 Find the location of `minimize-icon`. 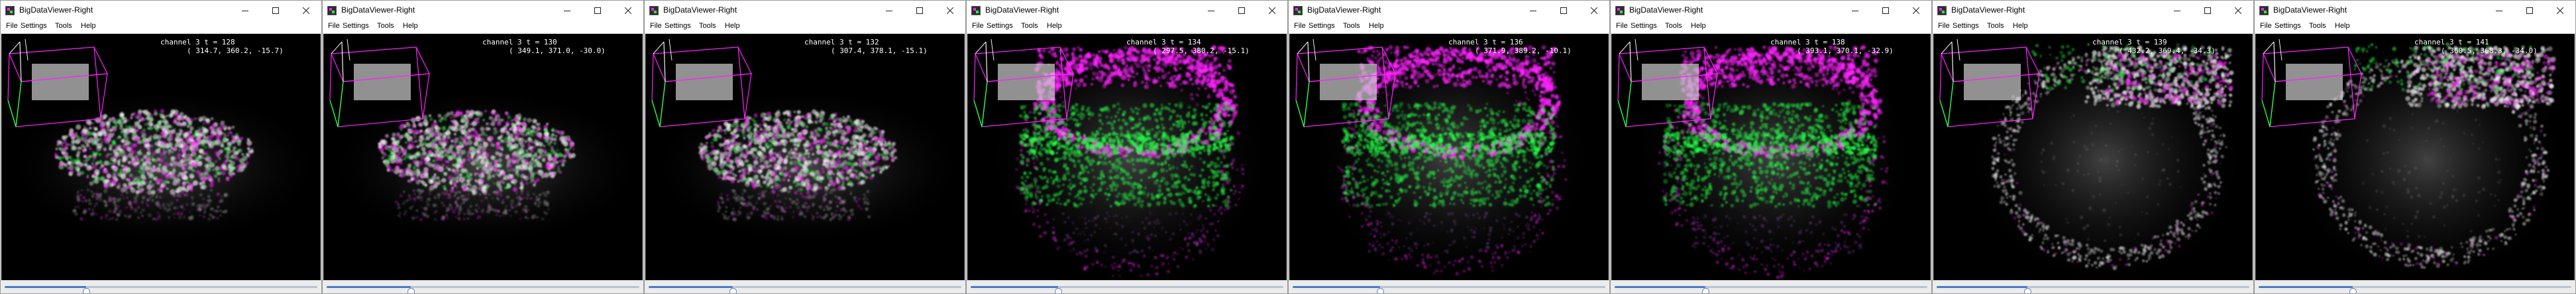

minimize-icon is located at coordinates (1855, 10).